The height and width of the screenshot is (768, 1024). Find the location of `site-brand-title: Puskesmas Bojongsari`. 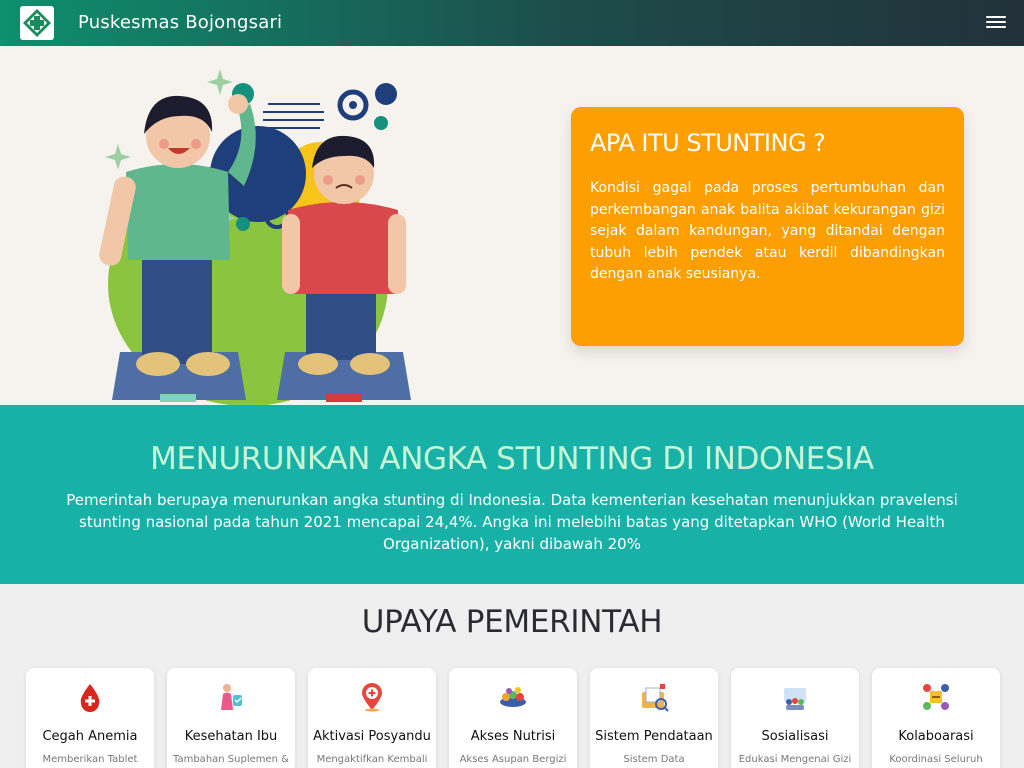

site-brand-title: Puskesmas Bojongsari is located at coordinates (180, 22).